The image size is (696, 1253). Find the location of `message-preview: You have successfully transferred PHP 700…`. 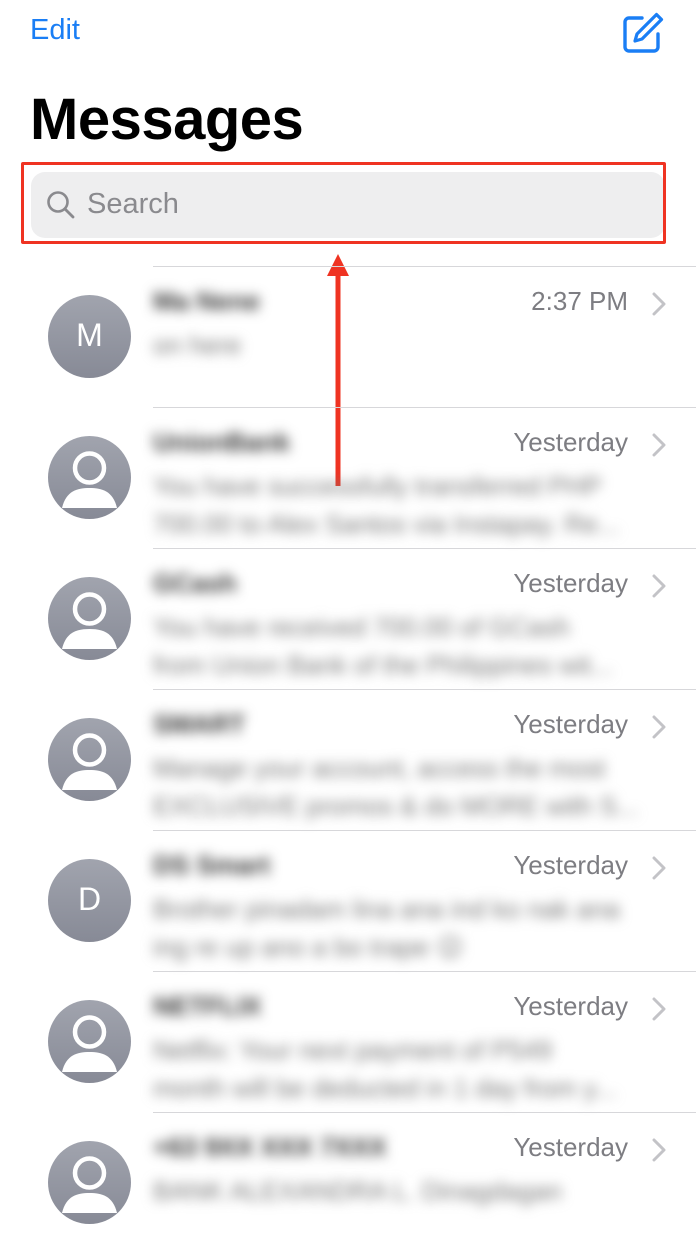

message-preview: You have successfully transferred PHP 700… is located at coordinates (408, 505).